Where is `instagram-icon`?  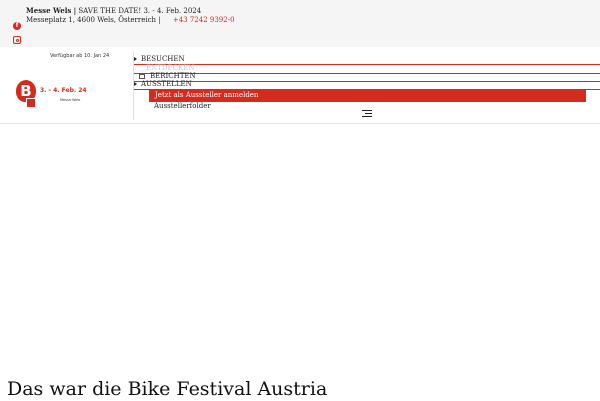 instagram-icon is located at coordinates (17, 40).